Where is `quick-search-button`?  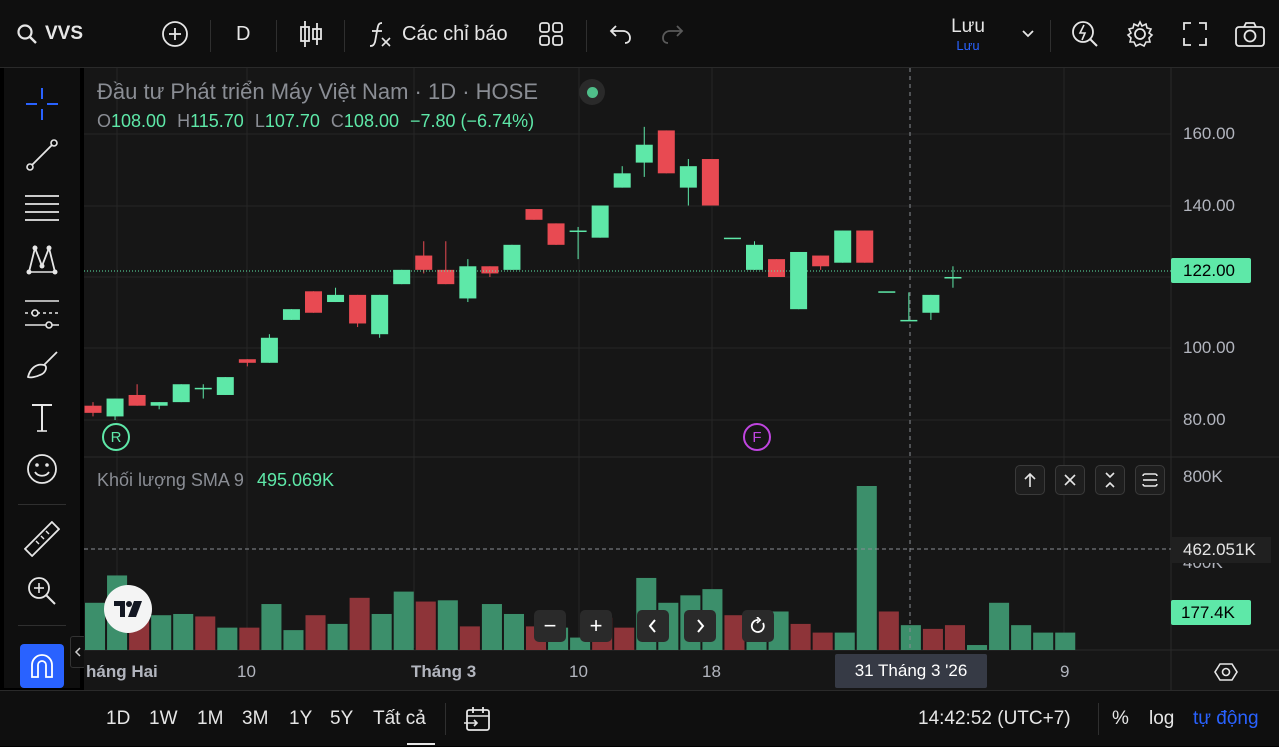 quick-search-button is located at coordinates (1085, 34).